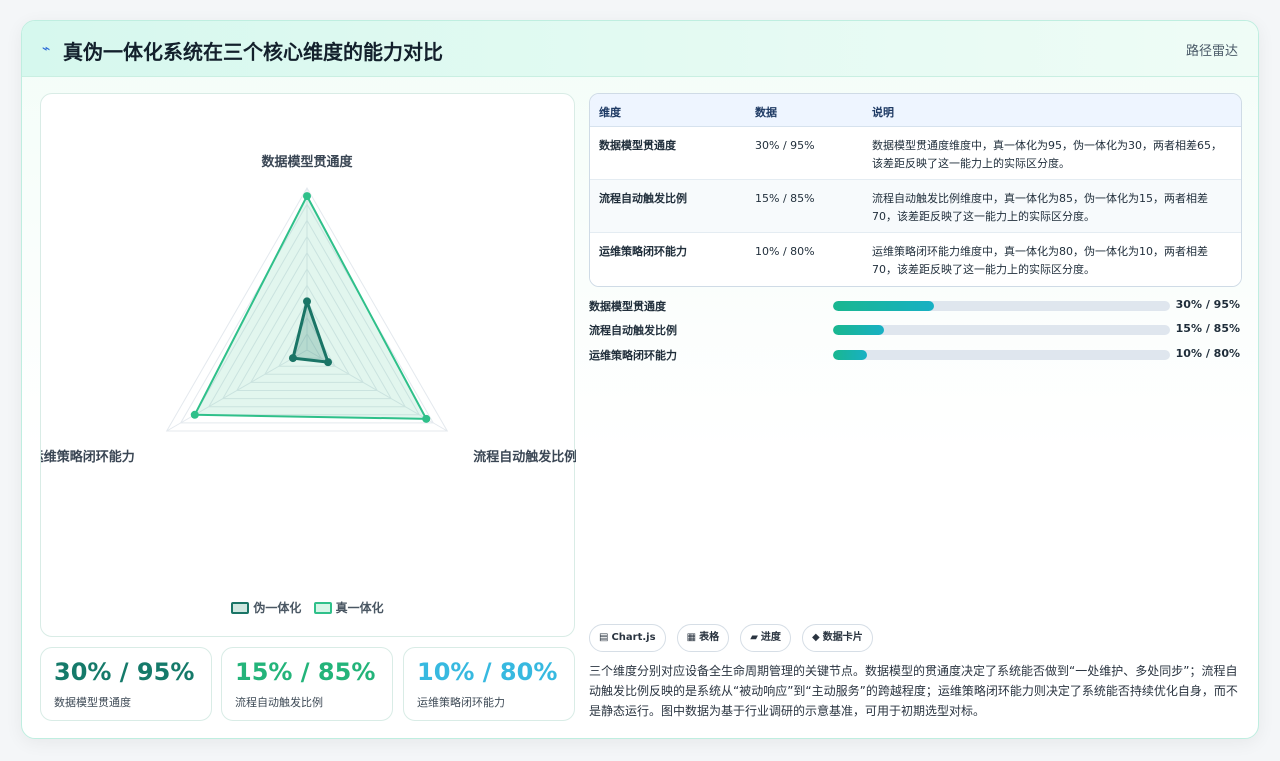 The width and height of the screenshot is (1280, 761). What do you see at coordinates (305, 672) in the screenshot?
I see `stat-value: 15% / 85%` at bounding box center [305, 672].